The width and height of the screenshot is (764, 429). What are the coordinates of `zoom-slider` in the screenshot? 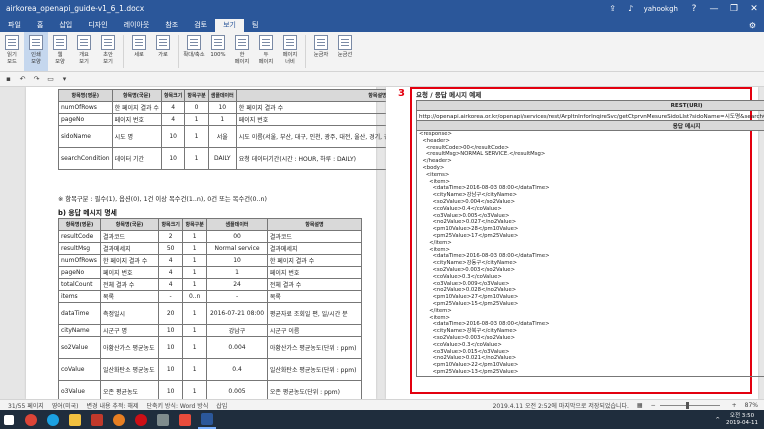 It's located at (689, 405).